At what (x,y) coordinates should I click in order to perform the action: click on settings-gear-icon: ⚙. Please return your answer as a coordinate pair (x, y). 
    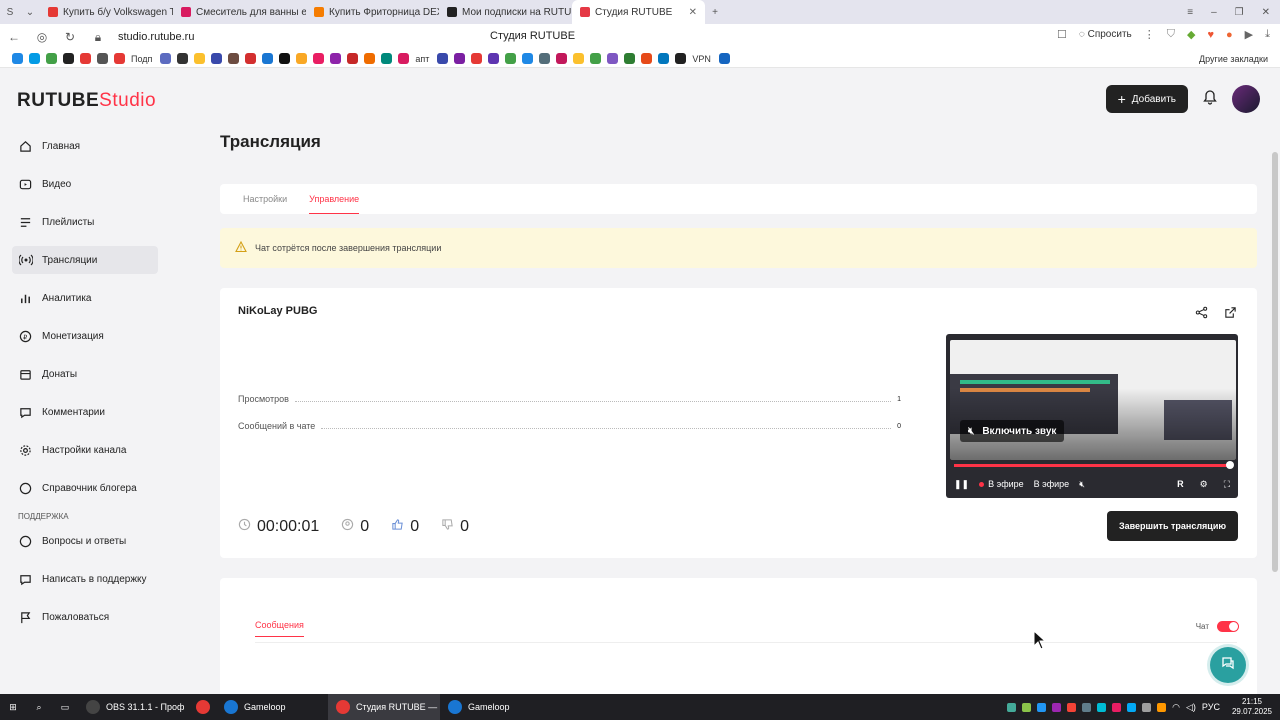
    Looking at the image, I should click on (1204, 484).